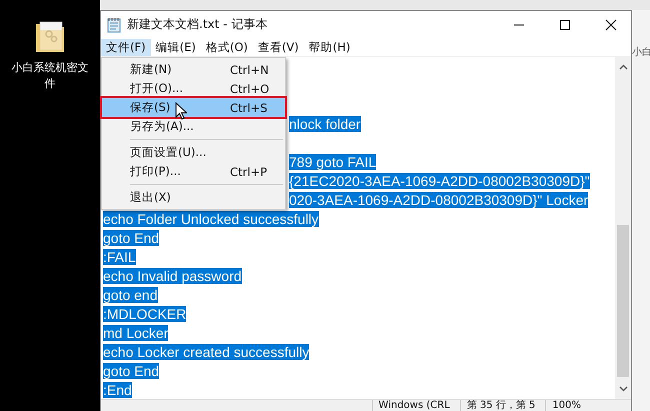 The width and height of the screenshot is (650, 411). I want to click on status-text: Windows (CRL, so click(411, 405).